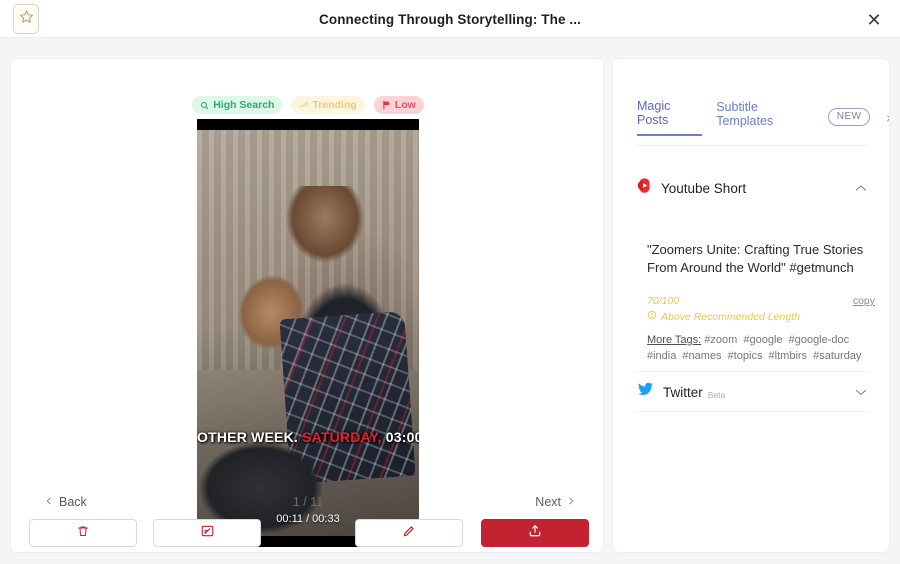  I want to click on delete-button, so click(83, 533).